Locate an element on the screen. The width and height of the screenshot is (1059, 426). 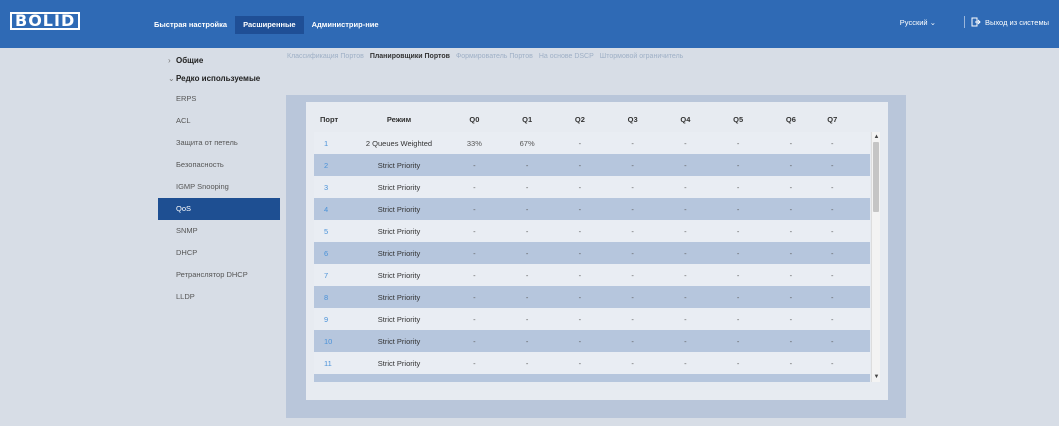
tab-port-shapers: Формирователь Портов is located at coordinates (494, 56).